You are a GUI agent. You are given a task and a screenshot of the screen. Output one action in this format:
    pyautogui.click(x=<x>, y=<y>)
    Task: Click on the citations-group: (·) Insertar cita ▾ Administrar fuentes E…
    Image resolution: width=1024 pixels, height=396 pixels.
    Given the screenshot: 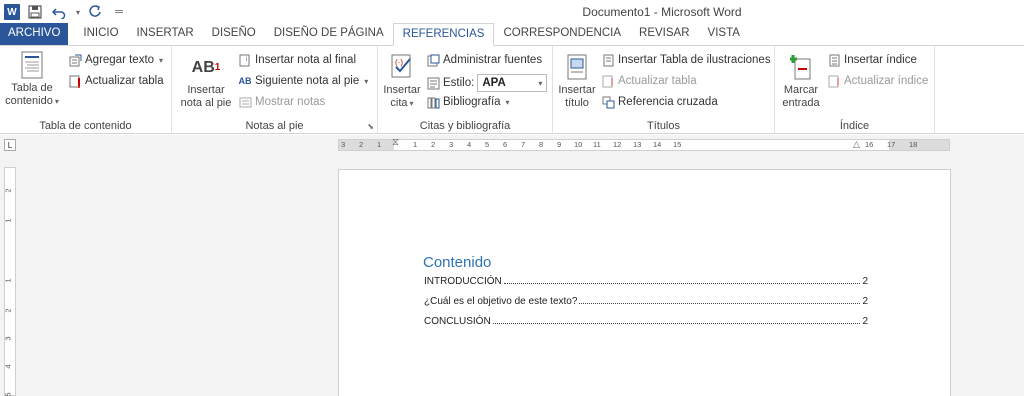 What is the action you would take?
    pyautogui.click(x=465, y=90)
    